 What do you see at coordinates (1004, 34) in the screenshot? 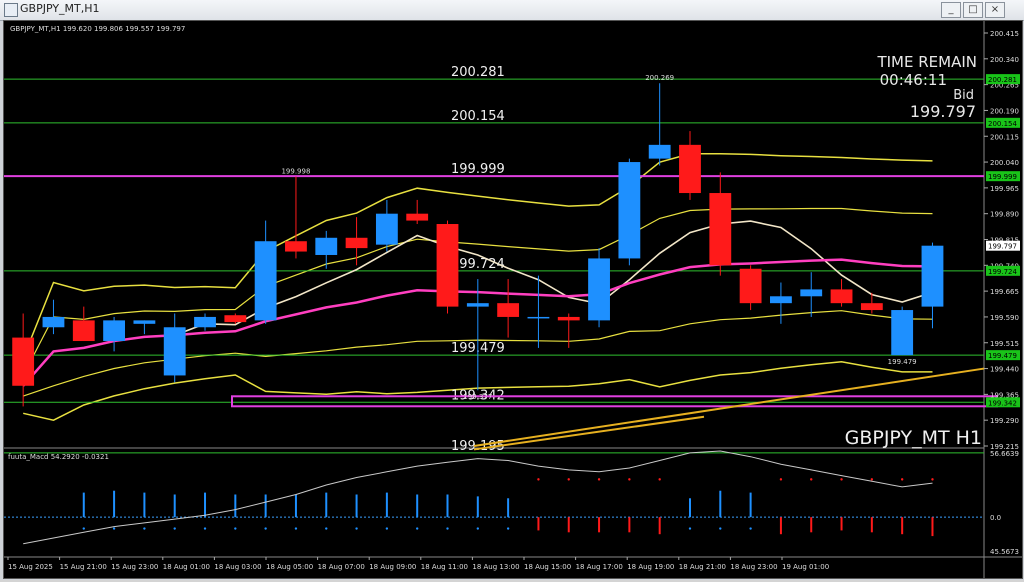
I see `price-tick-label-200.415: 200.415` at bounding box center [1004, 34].